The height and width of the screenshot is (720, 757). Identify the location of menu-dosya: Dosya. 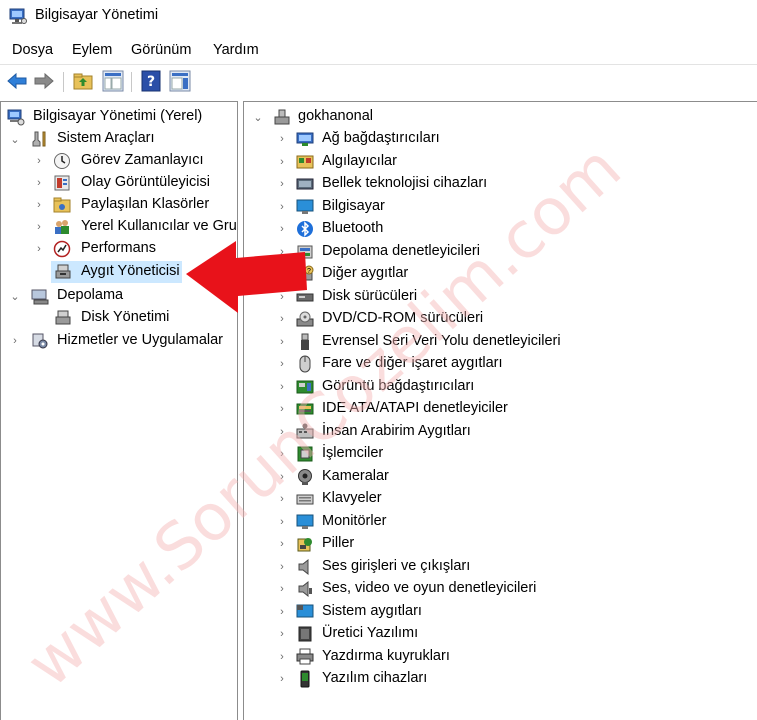
(32, 50).